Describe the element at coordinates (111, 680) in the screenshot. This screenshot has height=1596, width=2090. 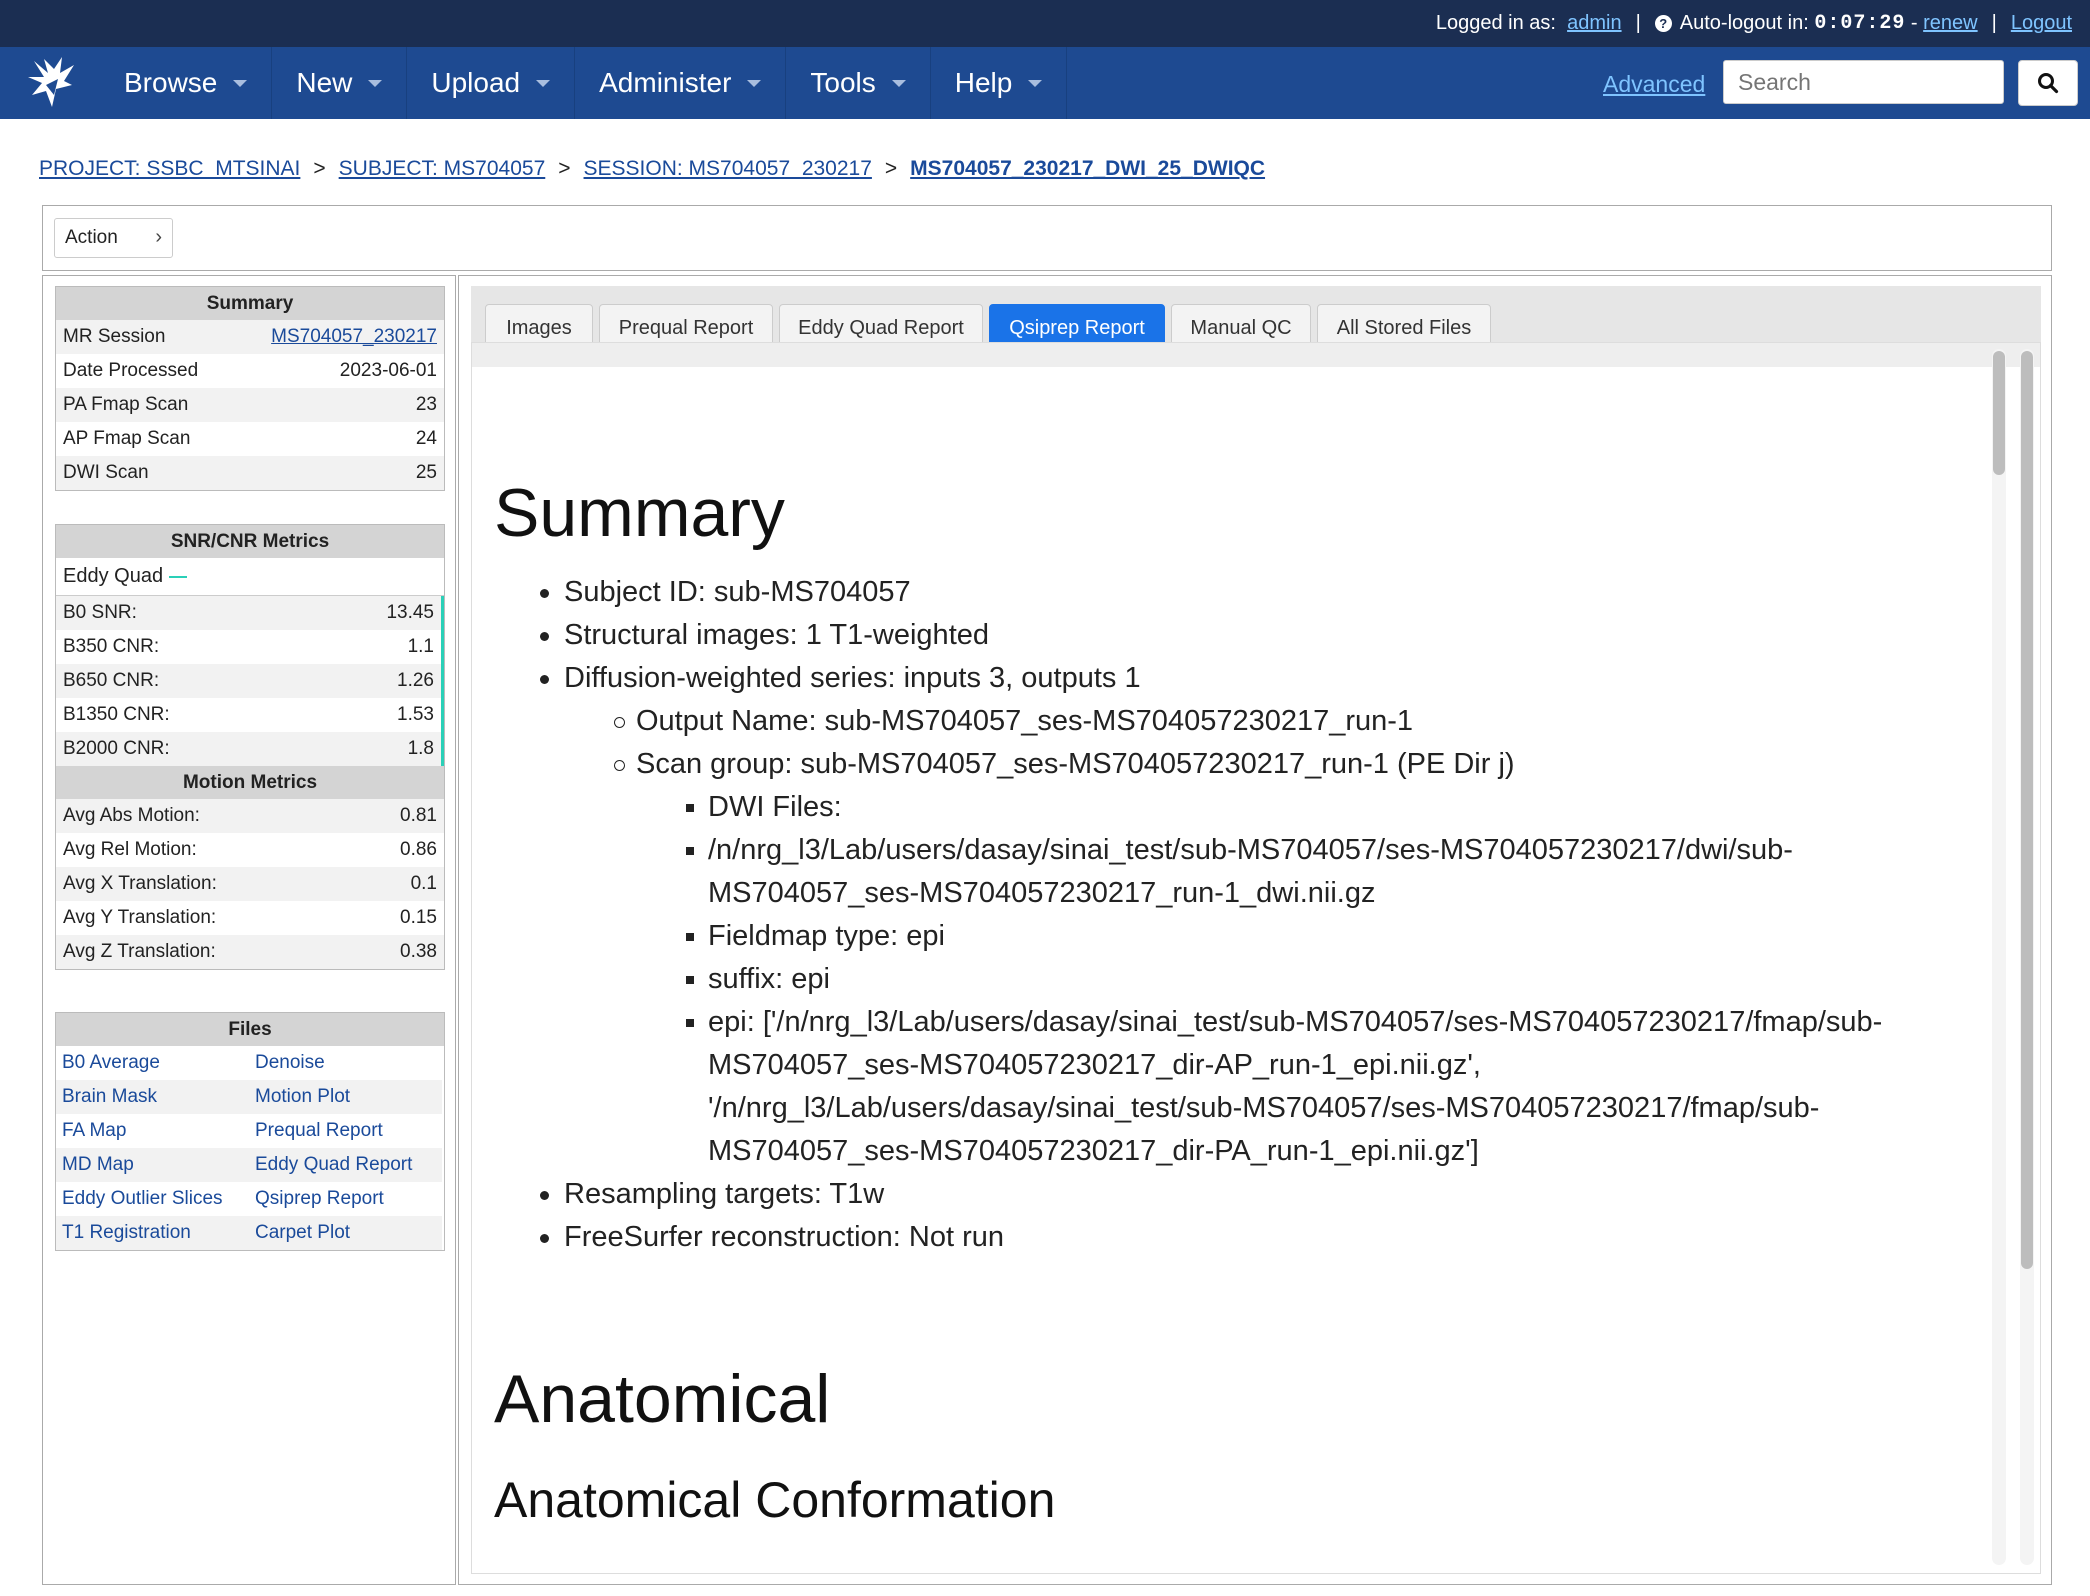
I see `row-label: B650 CNR:` at that location.